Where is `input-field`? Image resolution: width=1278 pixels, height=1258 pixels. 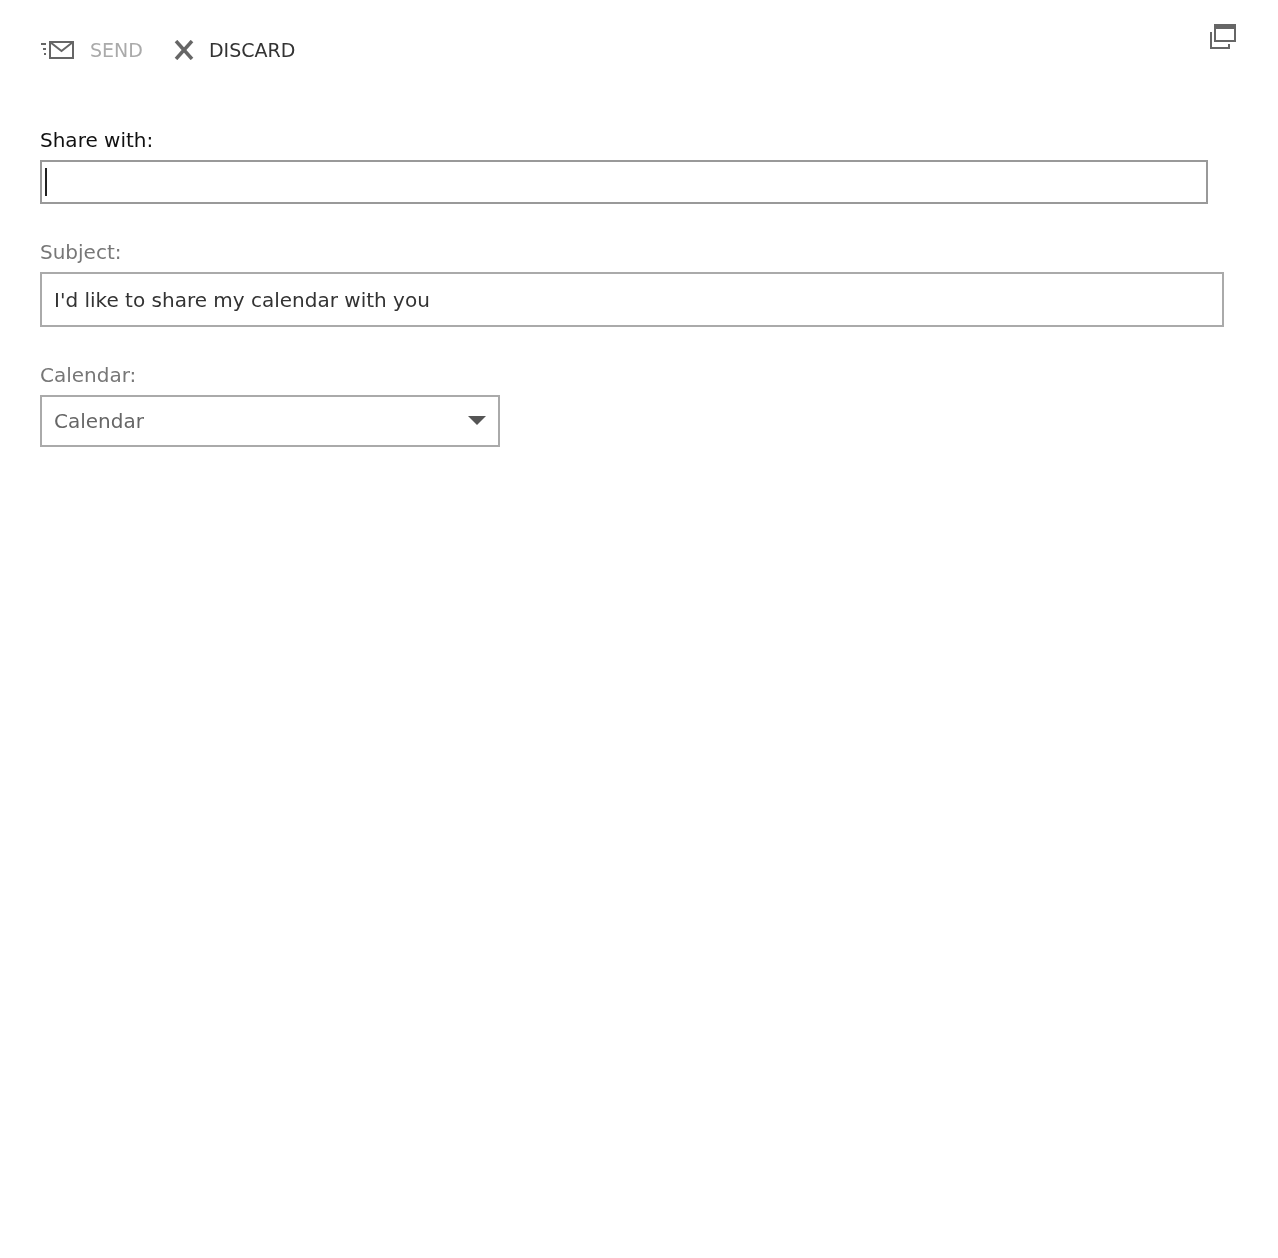 input-field is located at coordinates (624, 182).